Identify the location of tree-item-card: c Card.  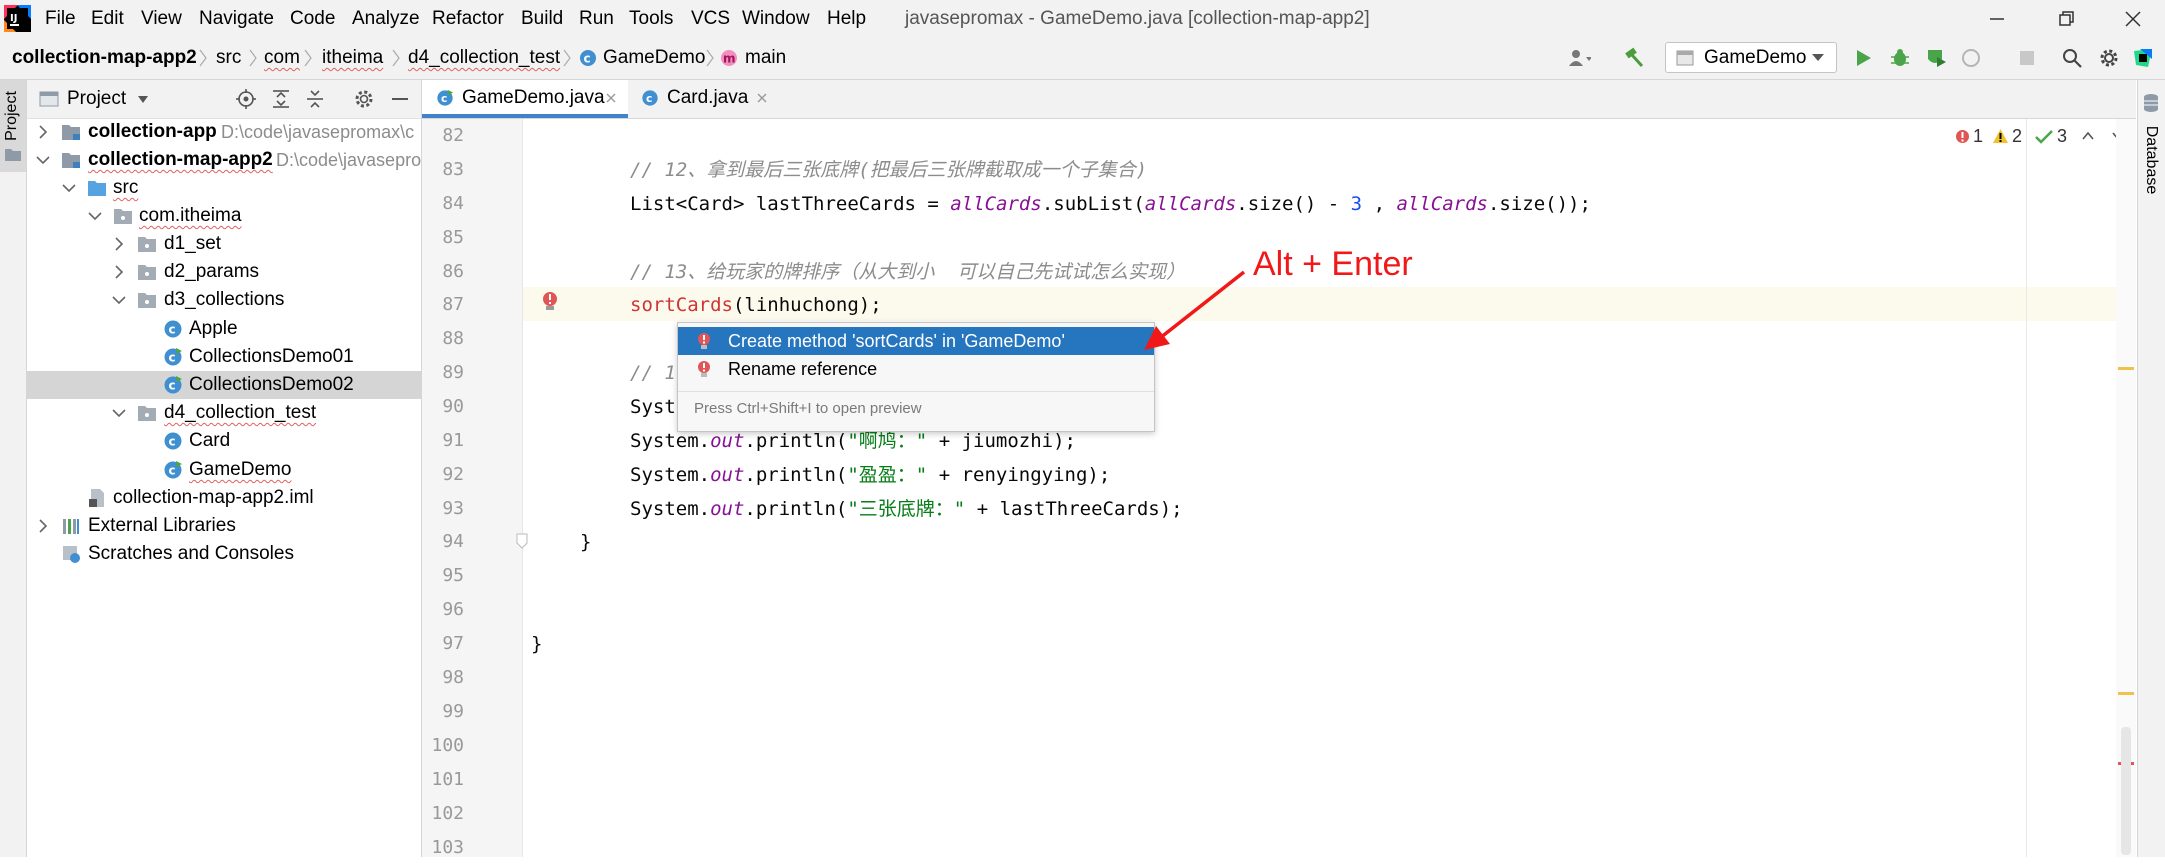
(224, 441).